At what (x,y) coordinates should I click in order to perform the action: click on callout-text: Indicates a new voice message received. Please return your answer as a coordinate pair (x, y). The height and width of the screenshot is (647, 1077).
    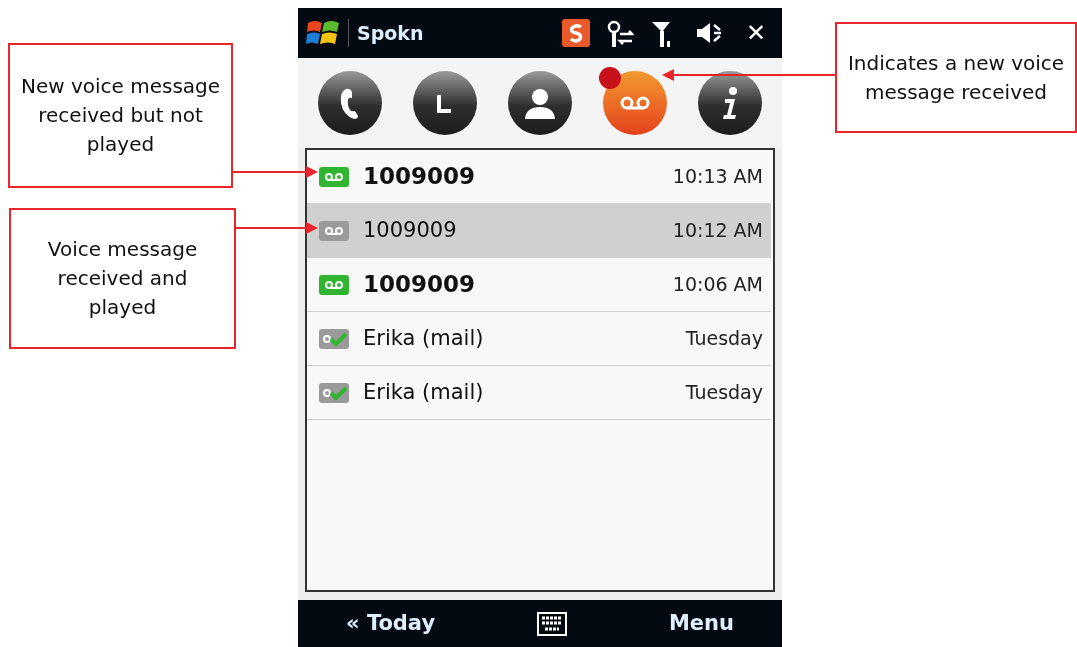
    Looking at the image, I should click on (956, 77).